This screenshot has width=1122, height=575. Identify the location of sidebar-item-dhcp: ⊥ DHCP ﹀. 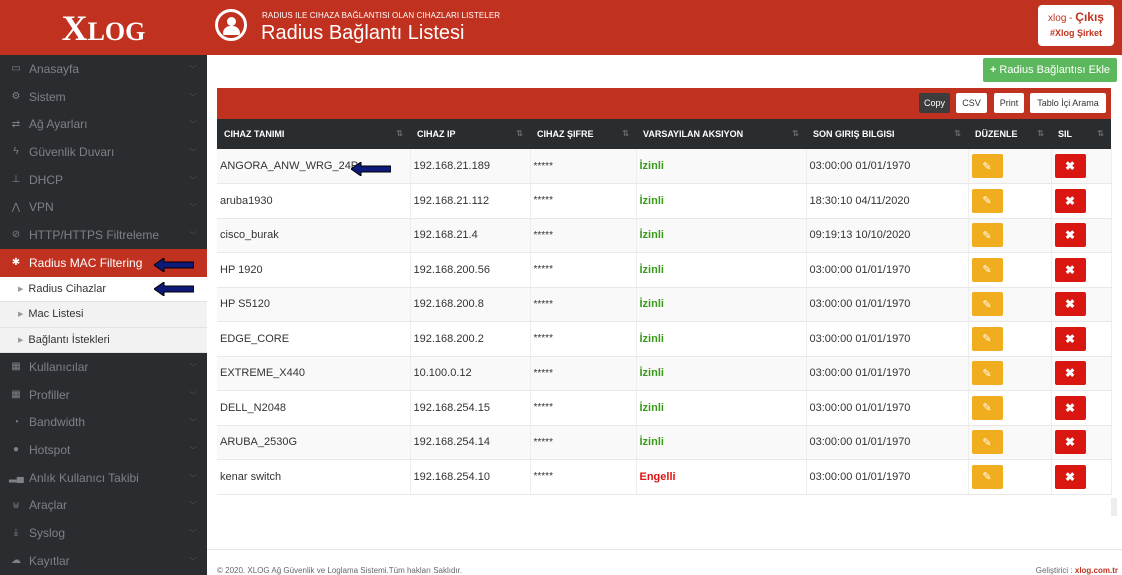
(103, 180).